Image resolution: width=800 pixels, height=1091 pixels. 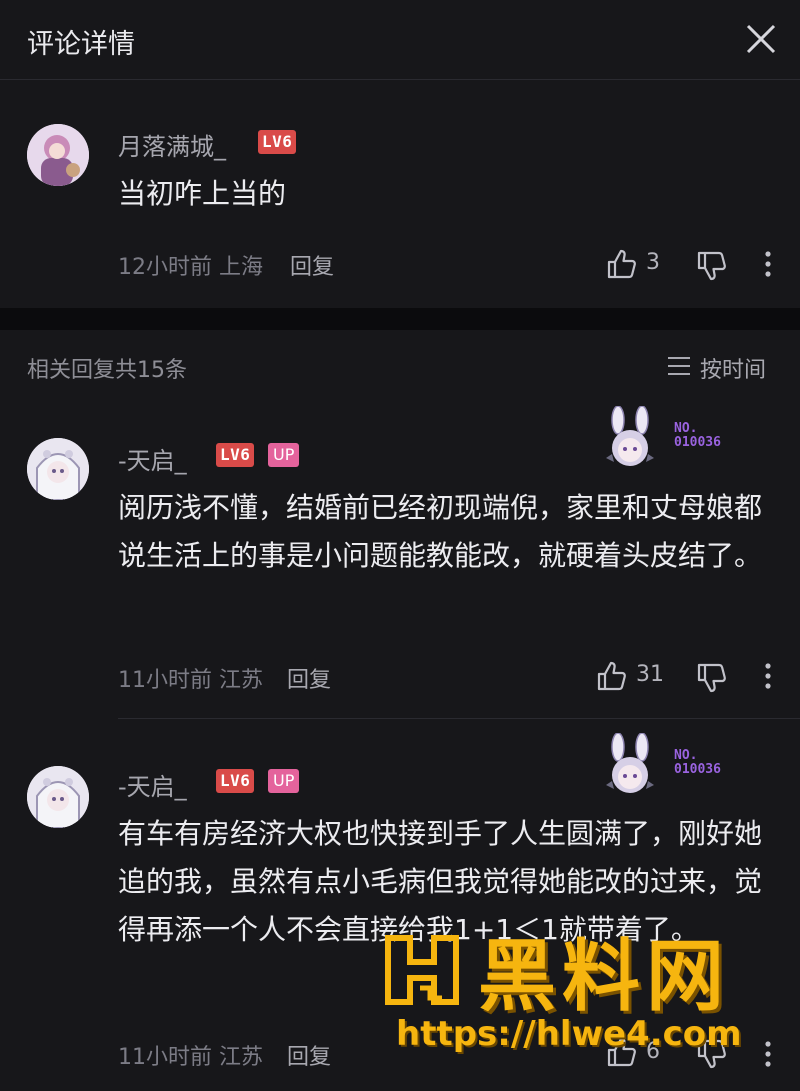 What do you see at coordinates (653, 262) in the screenshot?
I see `like-count: 3` at bounding box center [653, 262].